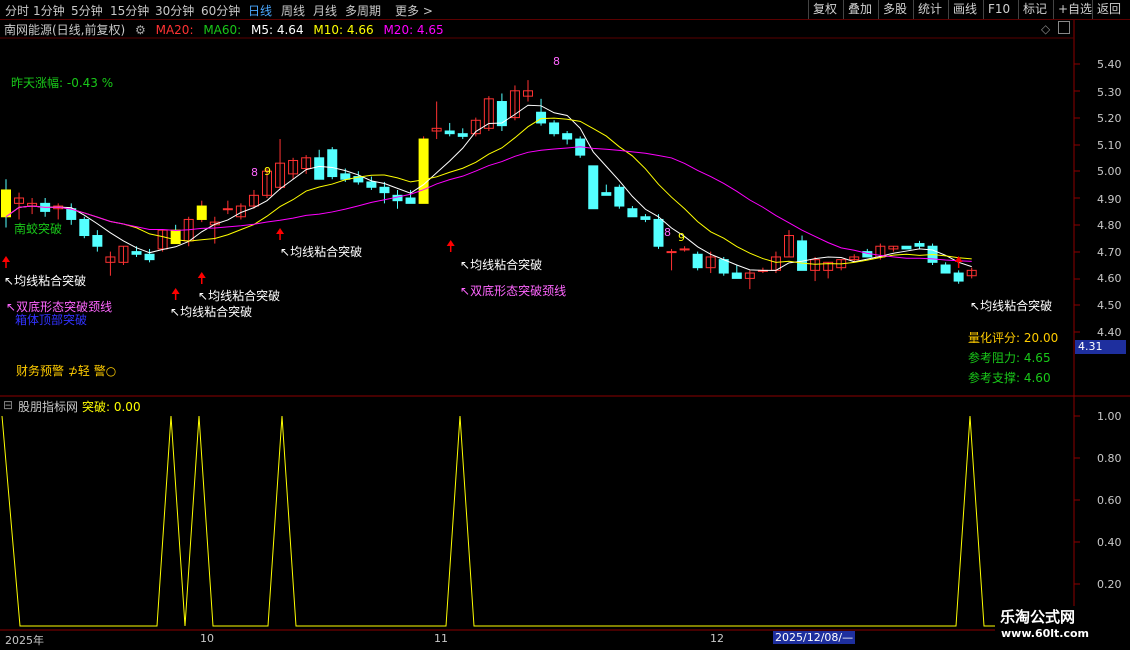  I want to click on support-level: 参考支撑: 4.60, so click(1009, 378).